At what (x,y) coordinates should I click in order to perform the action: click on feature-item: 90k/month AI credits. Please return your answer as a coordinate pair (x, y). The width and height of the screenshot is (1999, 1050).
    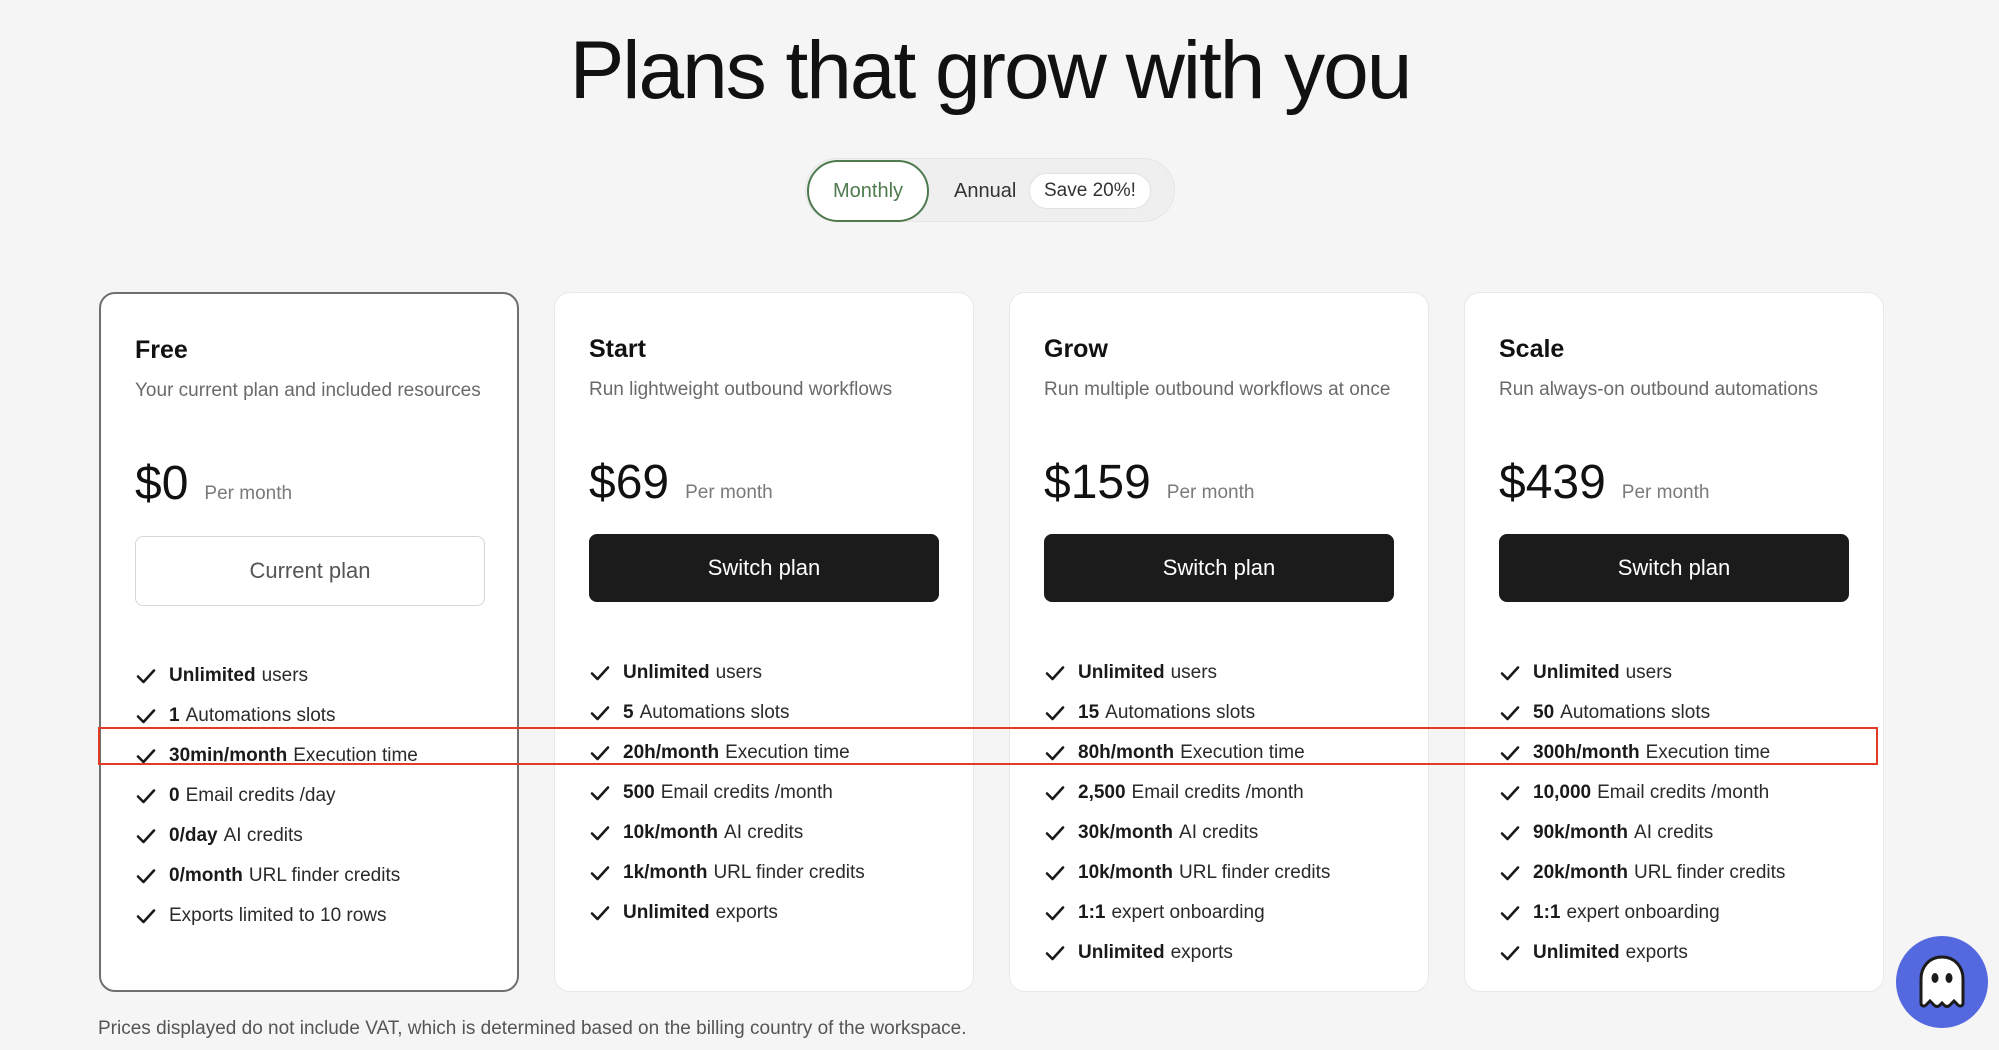
    Looking at the image, I should click on (1642, 833).